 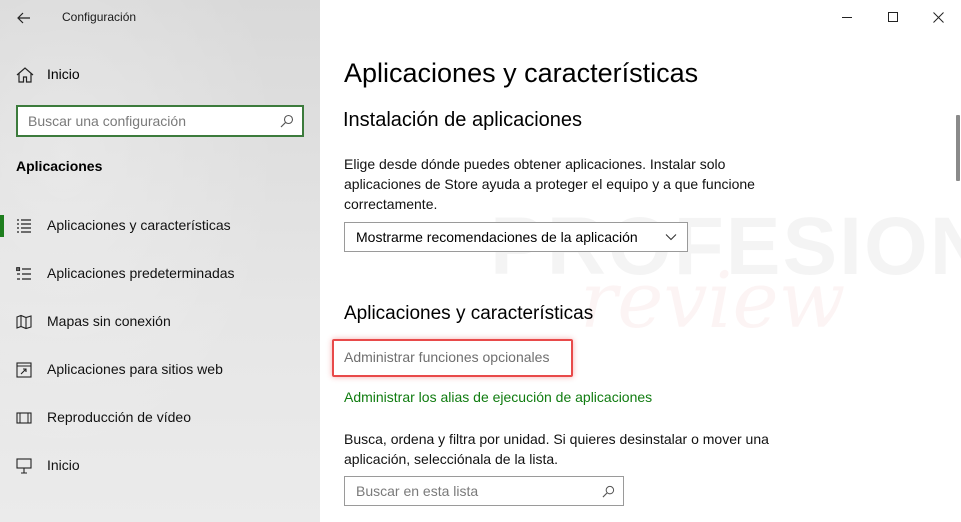 I want to click on maximize-button, so click(x=893, y=17).